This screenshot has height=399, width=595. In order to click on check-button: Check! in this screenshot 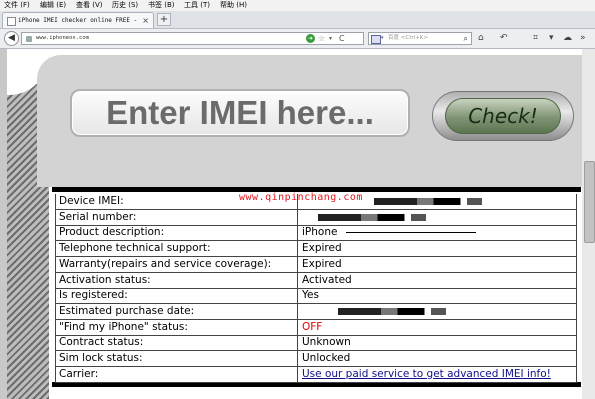, I will do `click(503, 116)`.